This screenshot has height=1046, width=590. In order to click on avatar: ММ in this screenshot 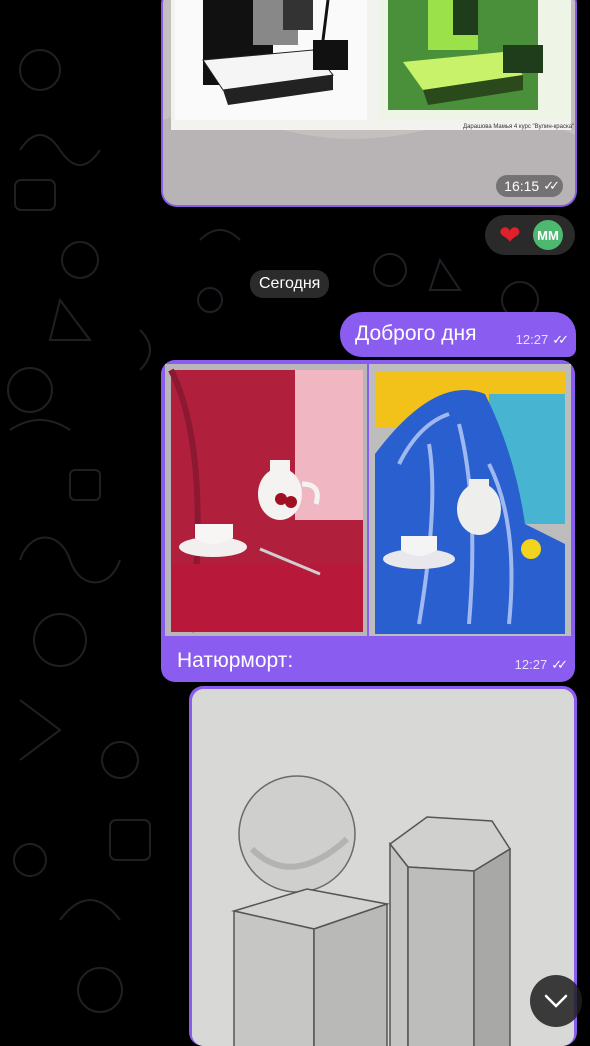, I will do `click(548, 235)`.